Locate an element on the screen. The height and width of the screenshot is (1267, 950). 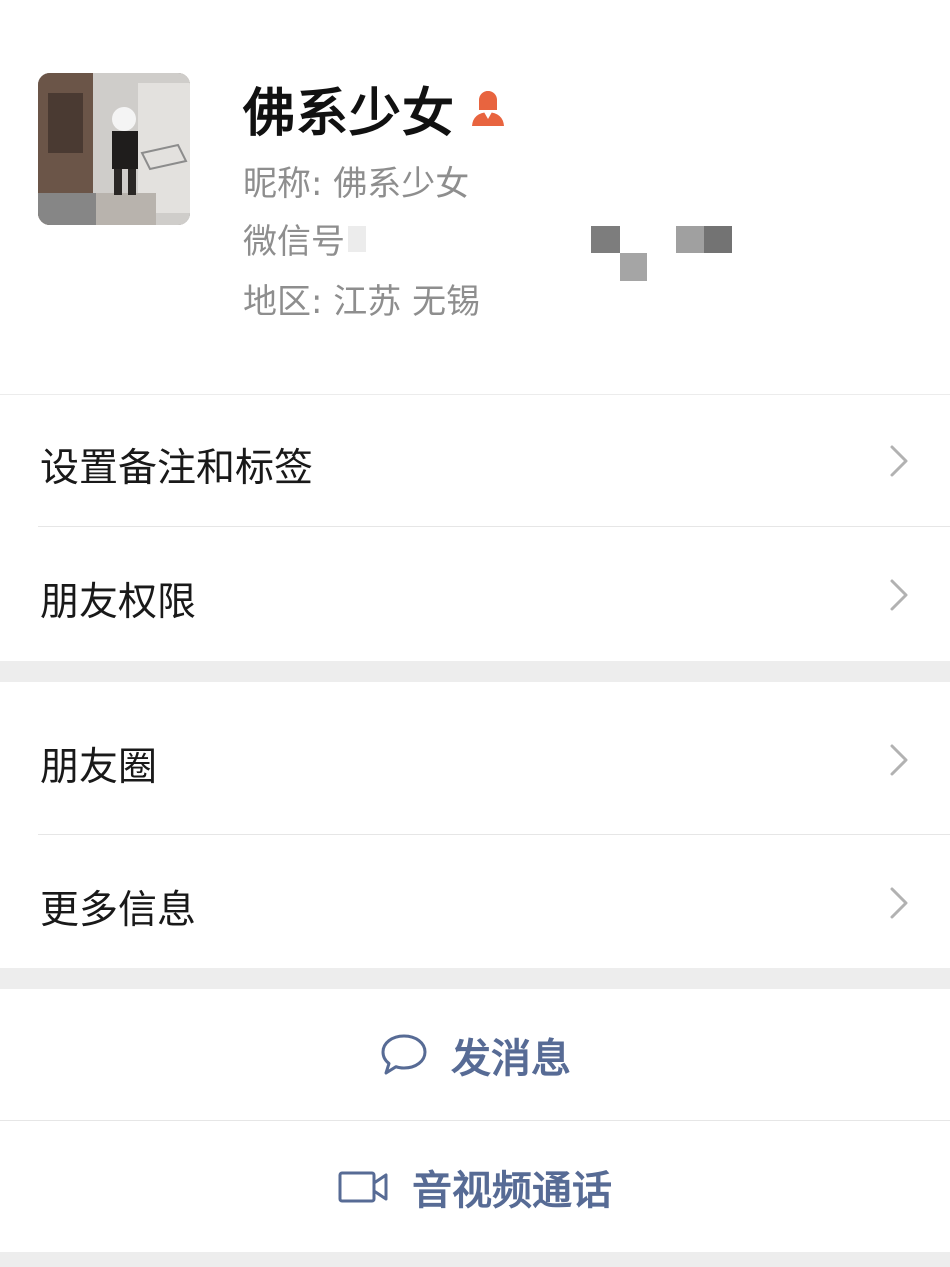
display-name: 佛系少女 is located at coordinates (349, 113).